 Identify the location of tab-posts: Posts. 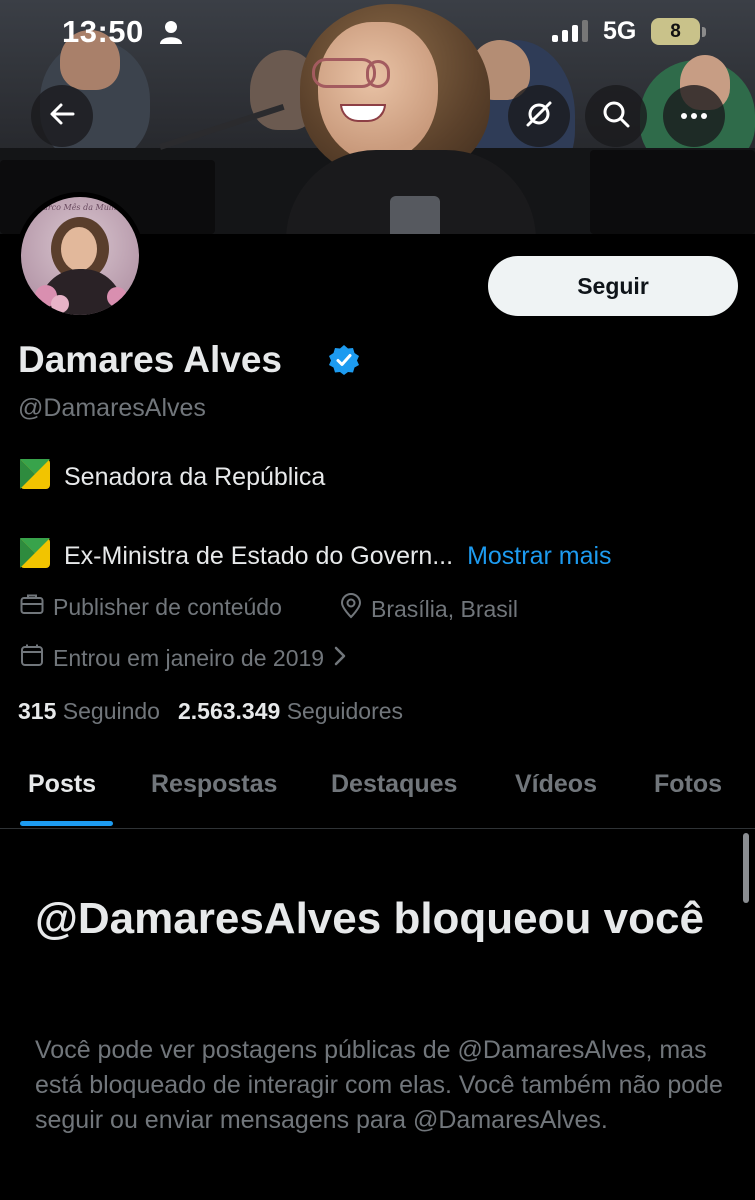
(62, 784).